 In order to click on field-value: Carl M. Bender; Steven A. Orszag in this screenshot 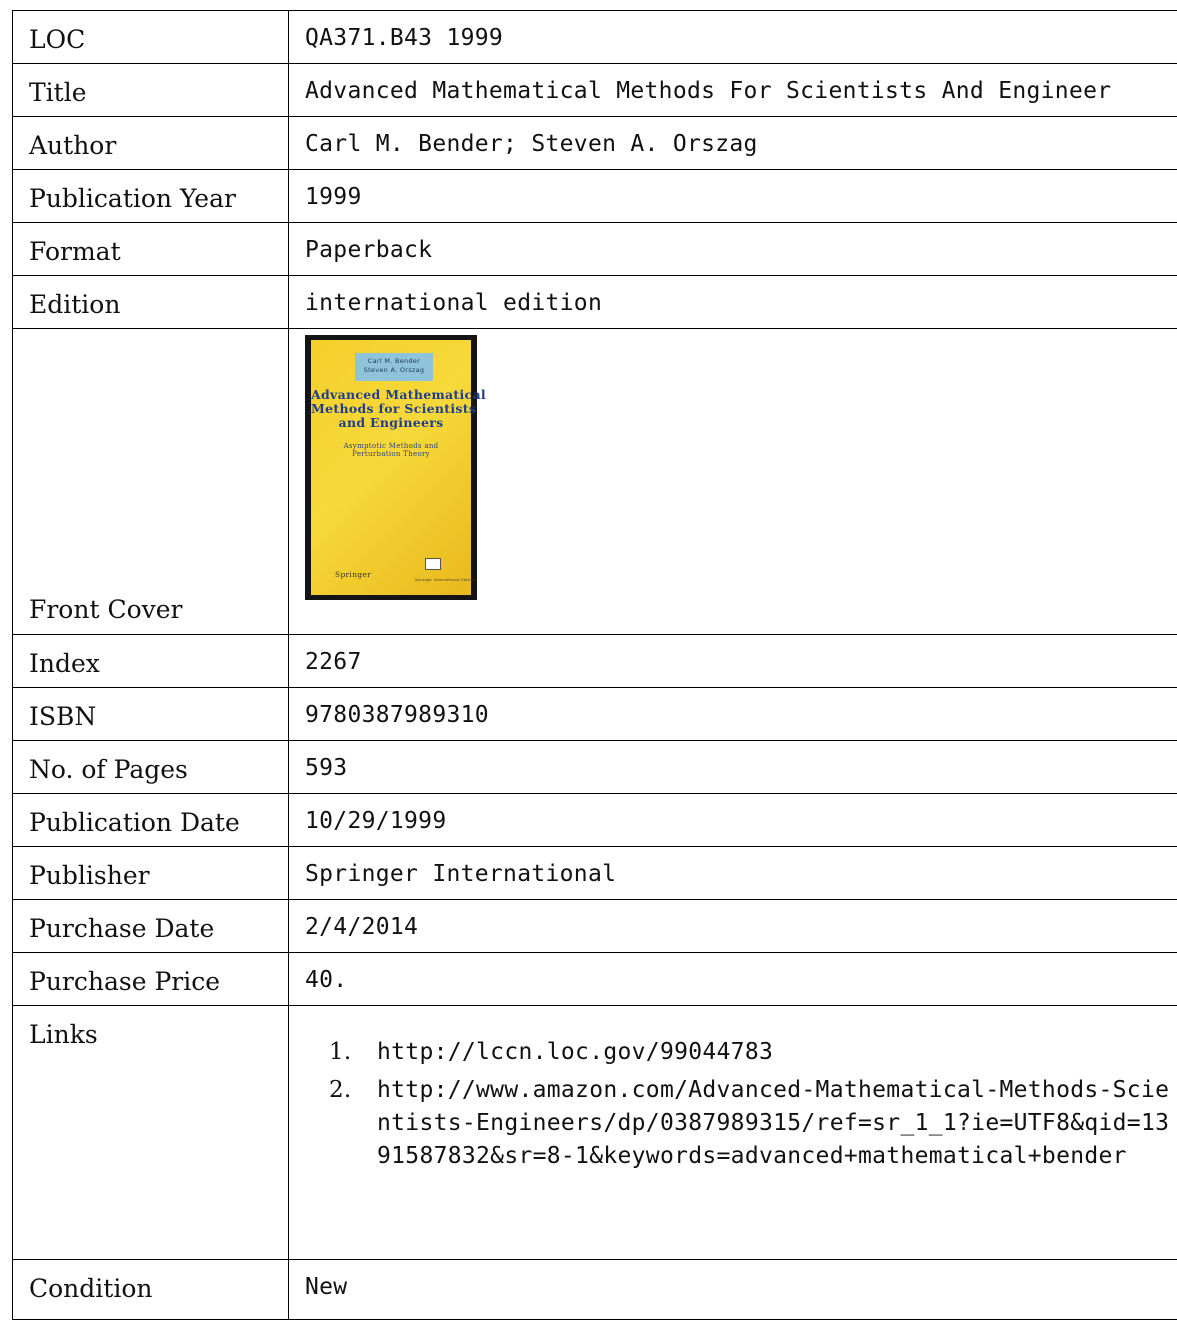, I will do `click(733, 143)`.